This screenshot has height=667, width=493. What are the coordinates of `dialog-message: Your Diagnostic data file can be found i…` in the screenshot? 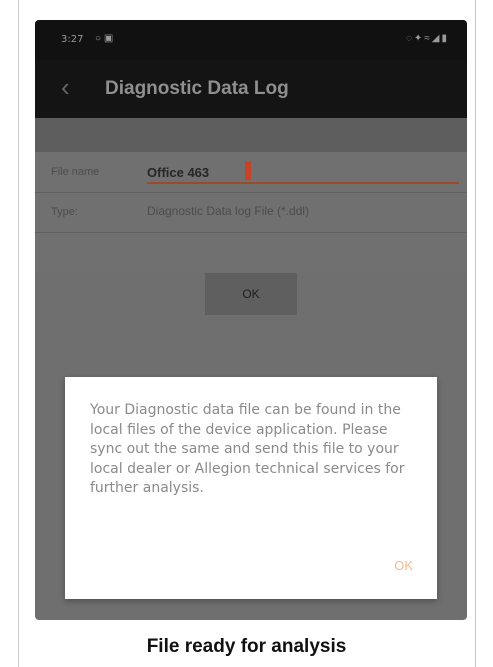 It's located at (247, 449).